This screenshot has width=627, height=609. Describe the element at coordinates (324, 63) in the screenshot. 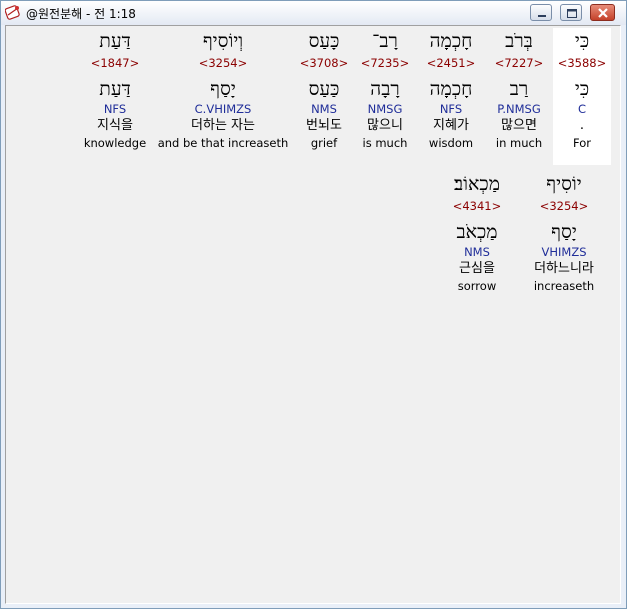

I see `strong-number: <3708>` at that location.